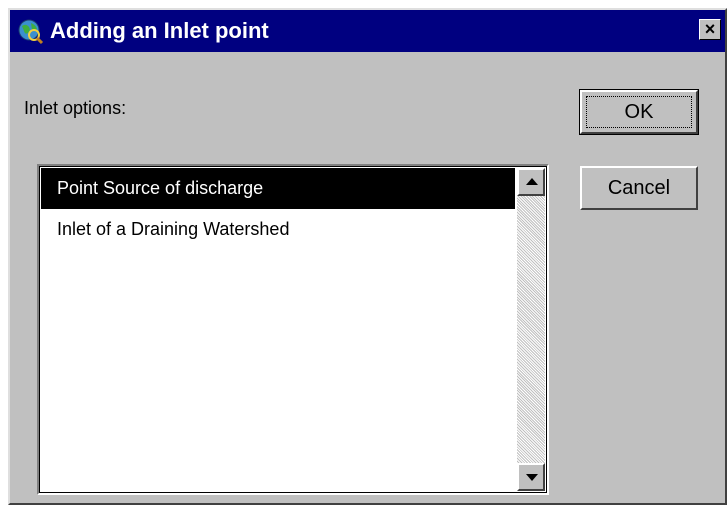 The image size is (727, 505). Describe the element at coordinates (367, 31) in the screenshot. I see `title-bar: Adding an Inlet point ×` at that location.